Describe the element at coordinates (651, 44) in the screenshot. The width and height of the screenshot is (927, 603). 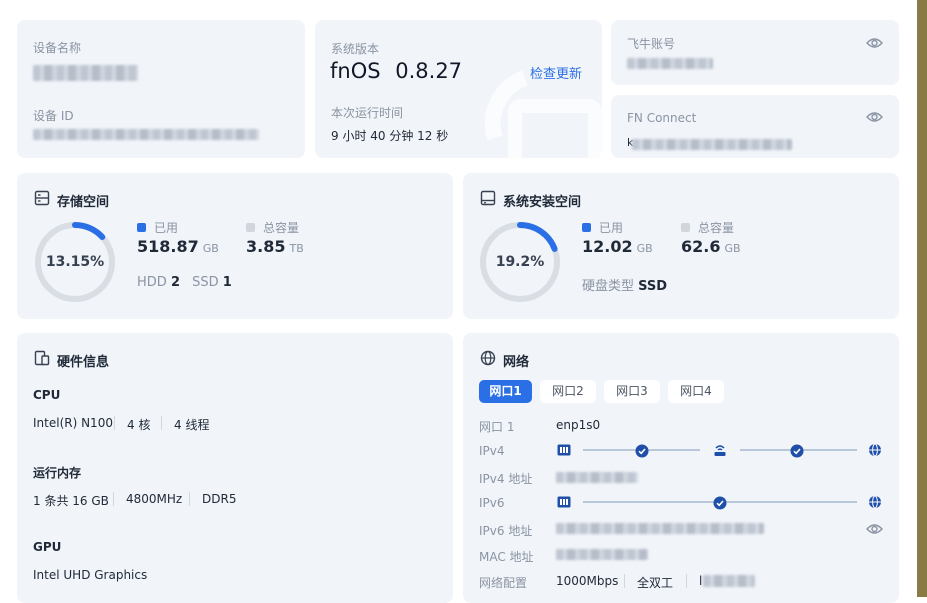
I see `account-label: 飞牛账号` at that location.